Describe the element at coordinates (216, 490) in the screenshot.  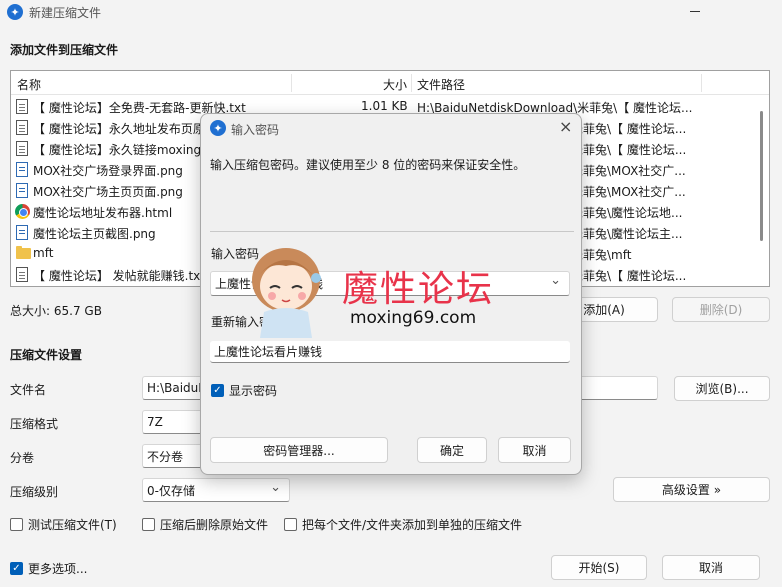
I see `level-select: 0-仅存储` at that location.